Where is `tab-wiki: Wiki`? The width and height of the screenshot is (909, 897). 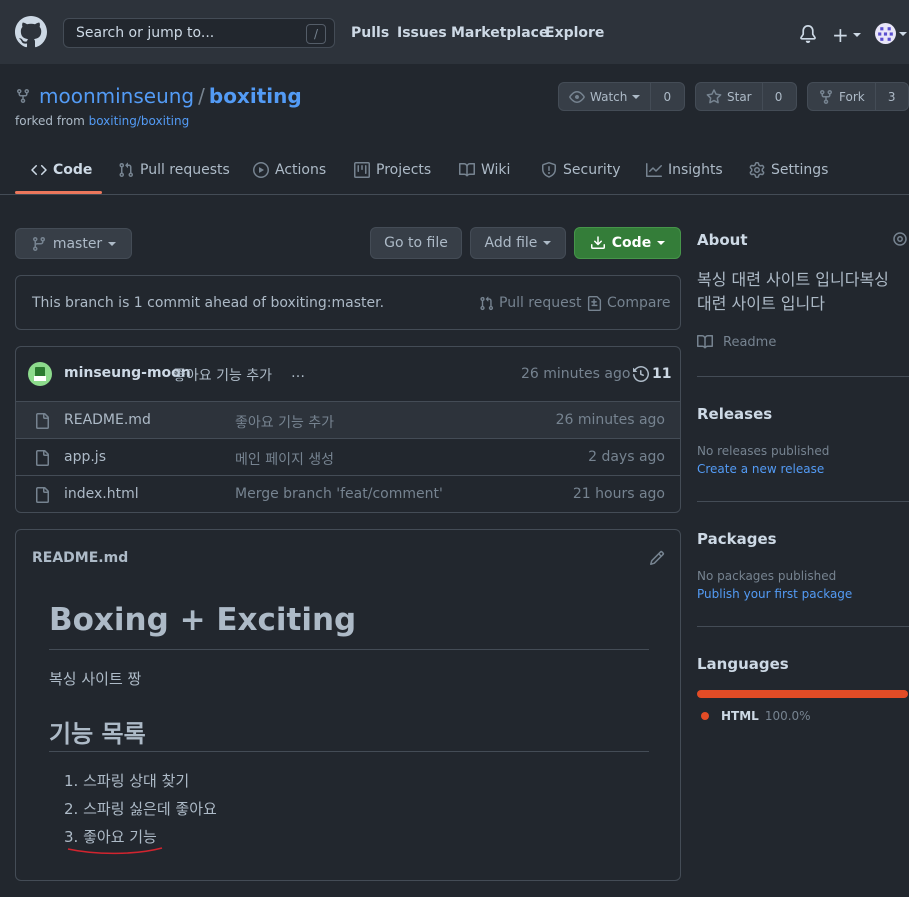
tab-wiki: Wiki is located at coordinates (484, 170).